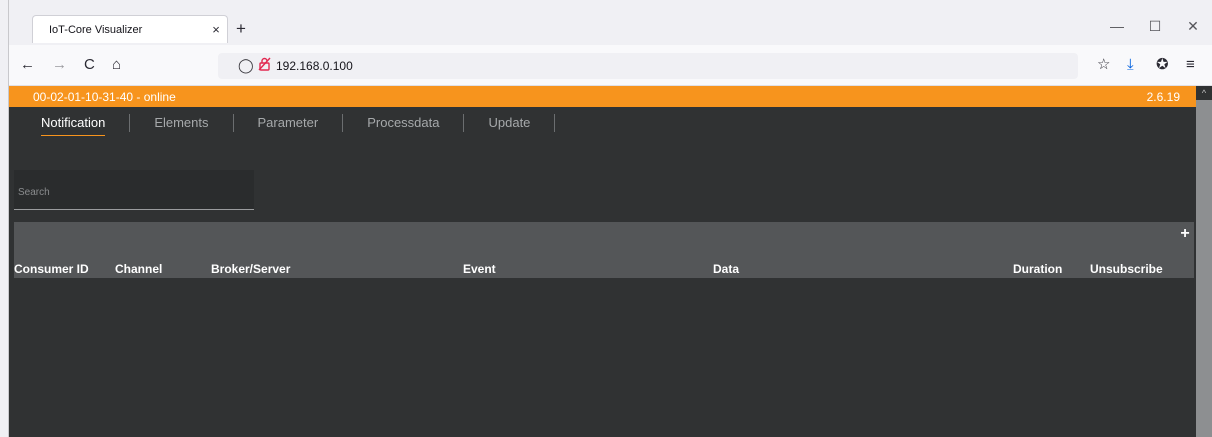 Image resolution: width=1212 pixels, height=437 pixels. Describe the element at coordinates (602, 96) in the screenshot. I see `status-bar: 00-02-01-10-31-40 - online 2.6.19` at that location.